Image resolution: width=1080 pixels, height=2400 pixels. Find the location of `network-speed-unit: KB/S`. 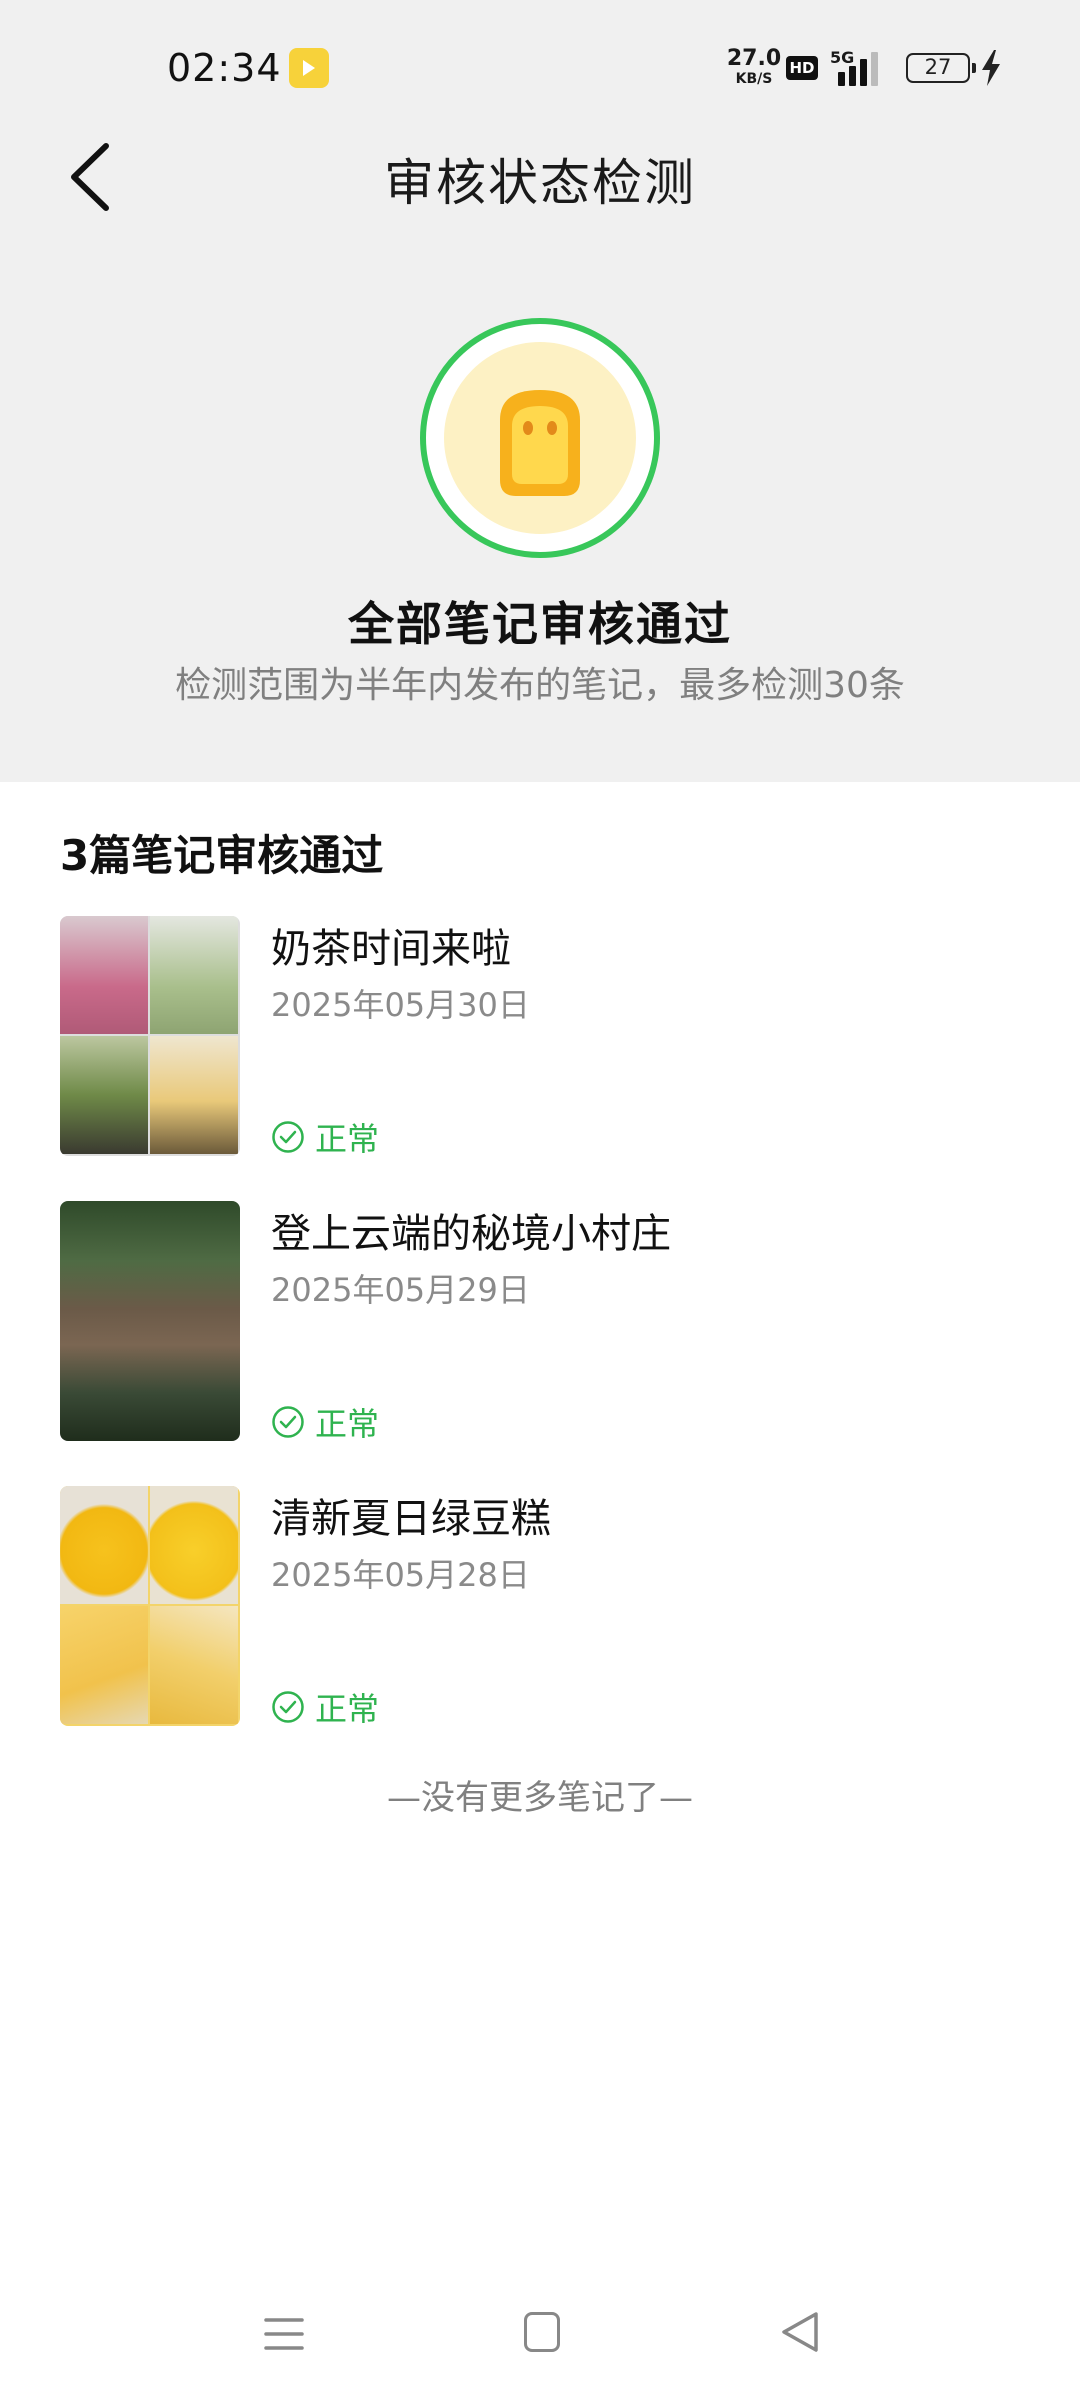

network-speed-unit: KB/S is located at coordinates (754, 79).